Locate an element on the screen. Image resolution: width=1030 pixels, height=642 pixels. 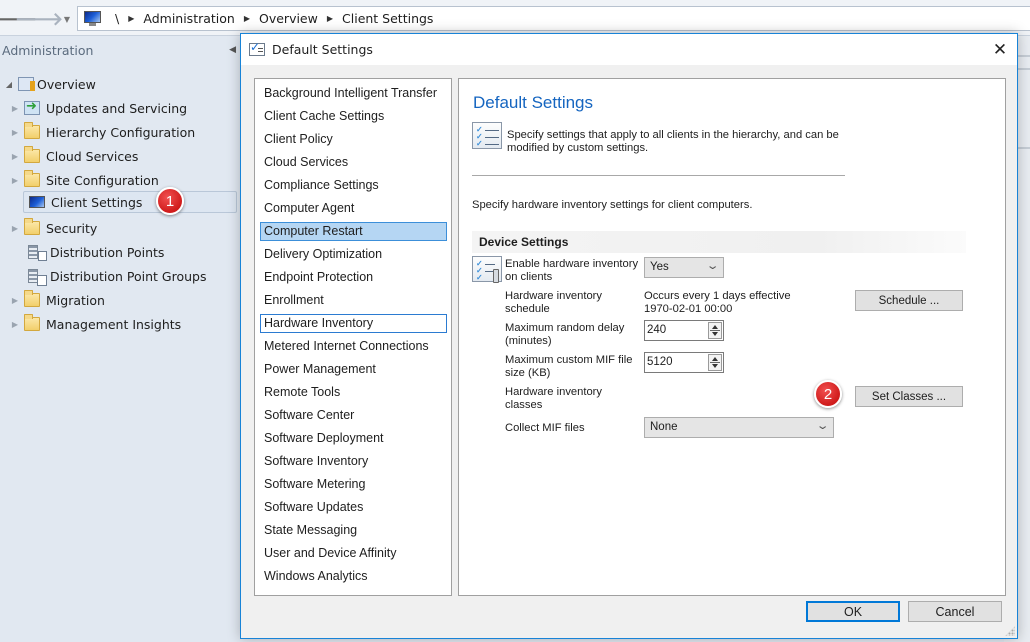
history-dropdown: ▼ is located at coordinates (67, 19).